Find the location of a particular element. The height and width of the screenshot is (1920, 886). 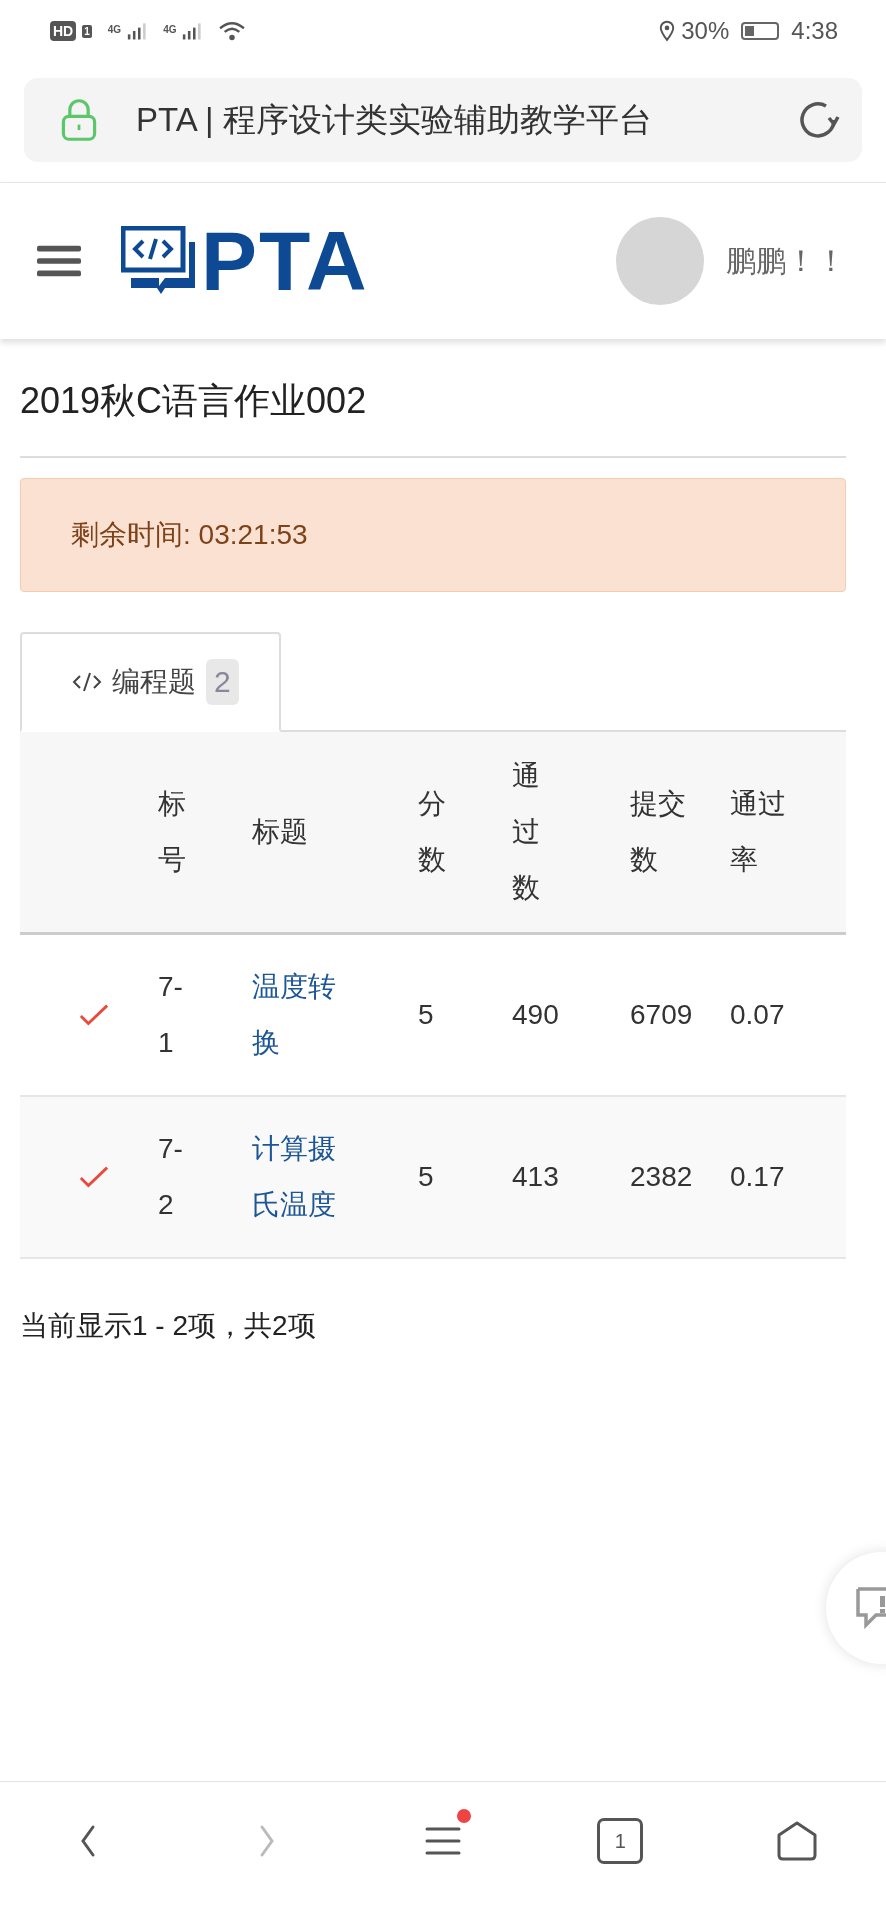

lock-icon is located at coordinates (79, 120).